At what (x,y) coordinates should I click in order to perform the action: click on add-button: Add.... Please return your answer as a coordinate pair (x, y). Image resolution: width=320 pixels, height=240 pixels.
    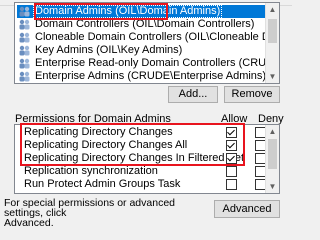
    Looking at the image, I should click on (193, 94).